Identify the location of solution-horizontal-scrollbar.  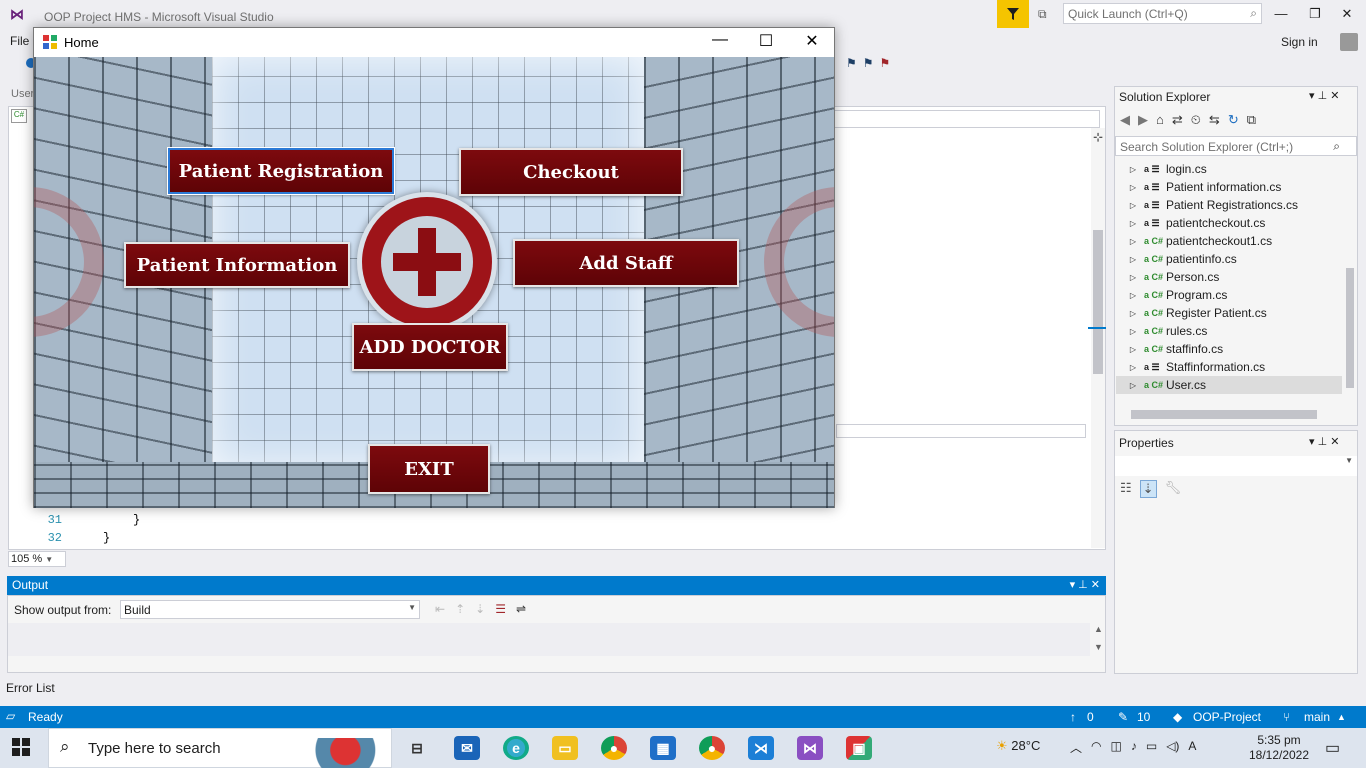
(1224, 414).